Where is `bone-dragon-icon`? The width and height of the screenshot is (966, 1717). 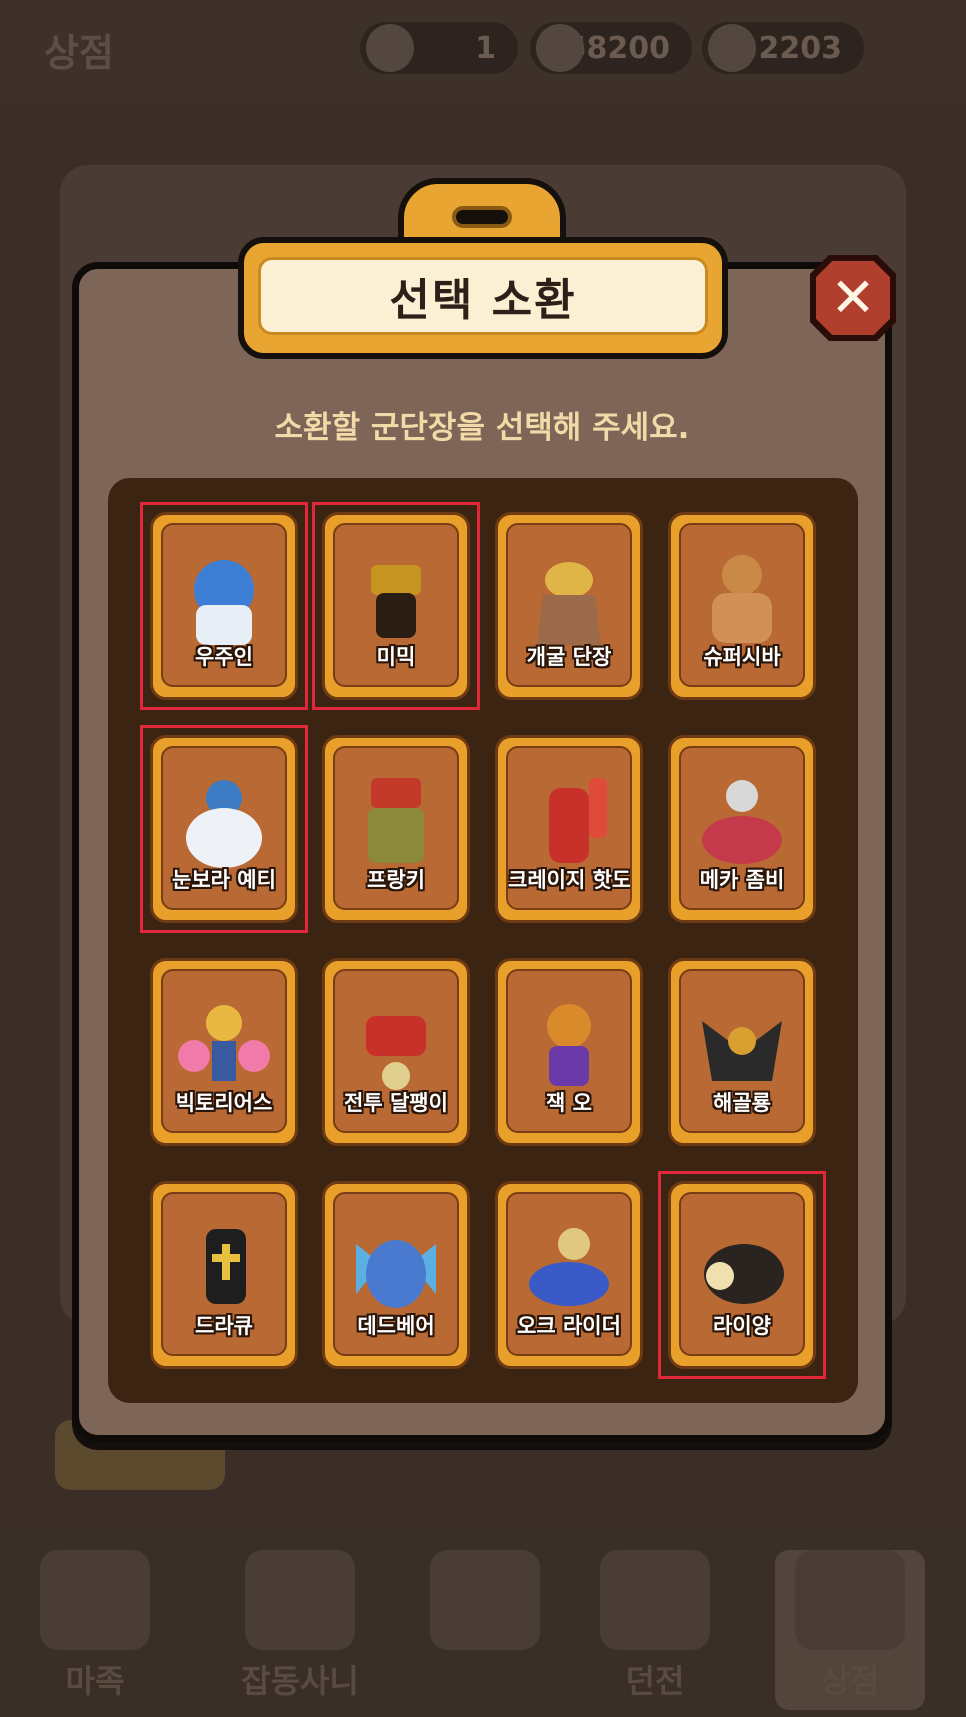 bone-dragon-icon is located at coordinates (742, 1051).